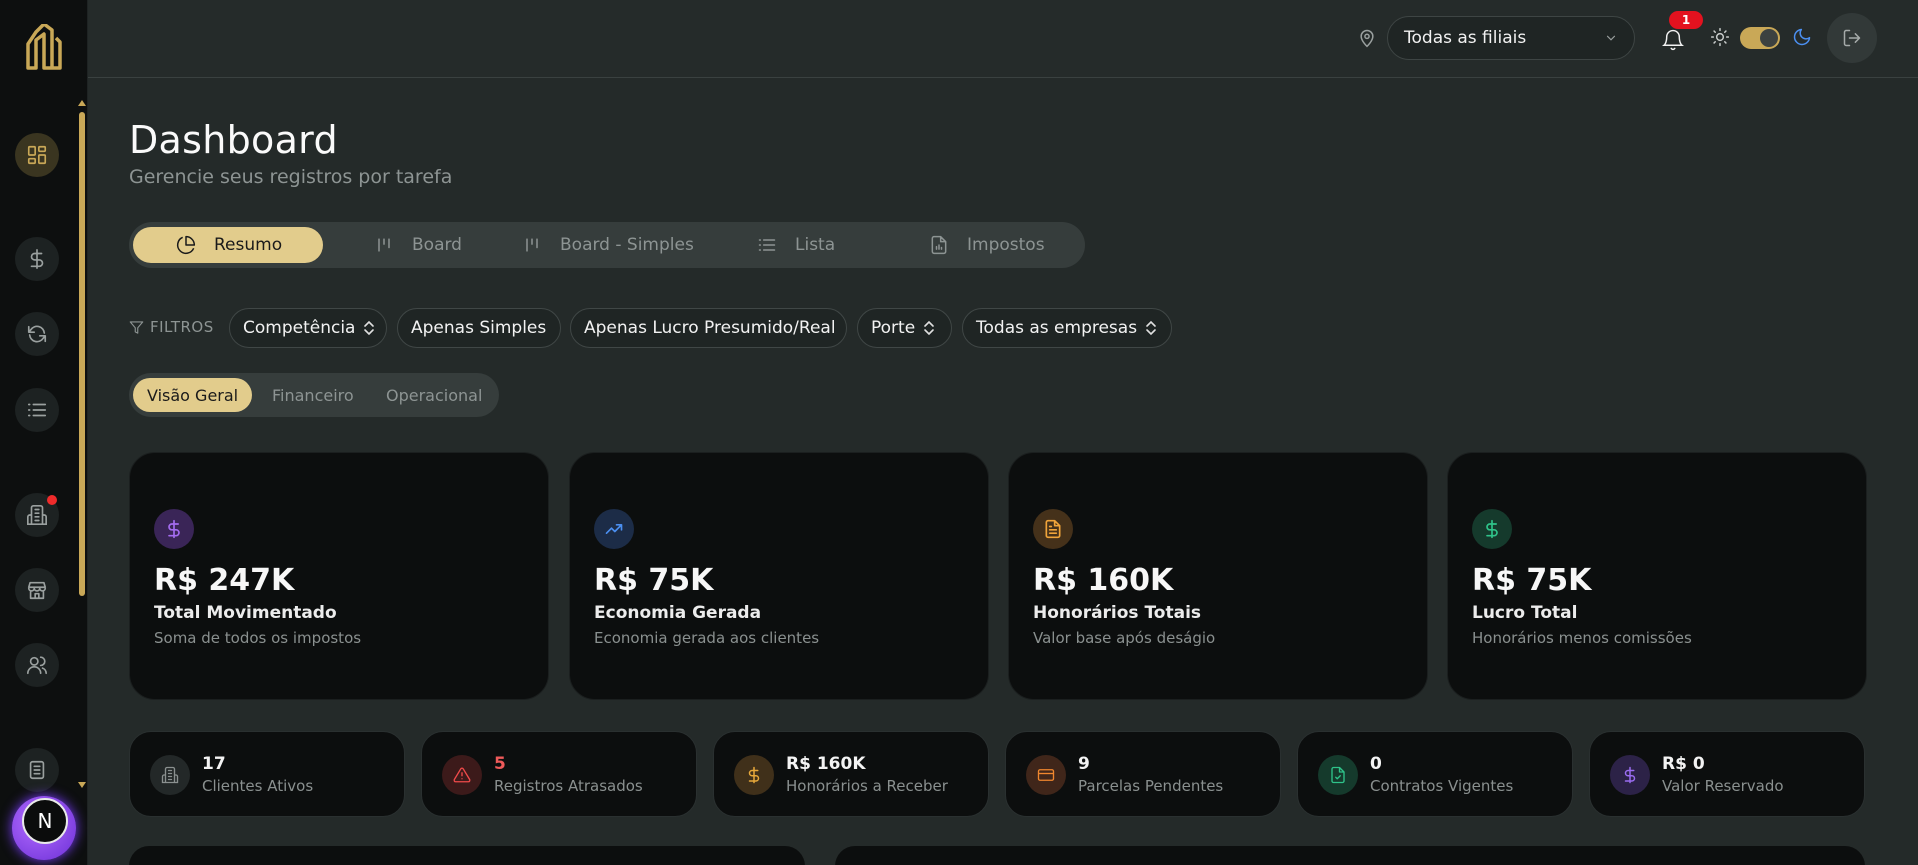  I want to click on tab-board: Board, so click(418, 245).